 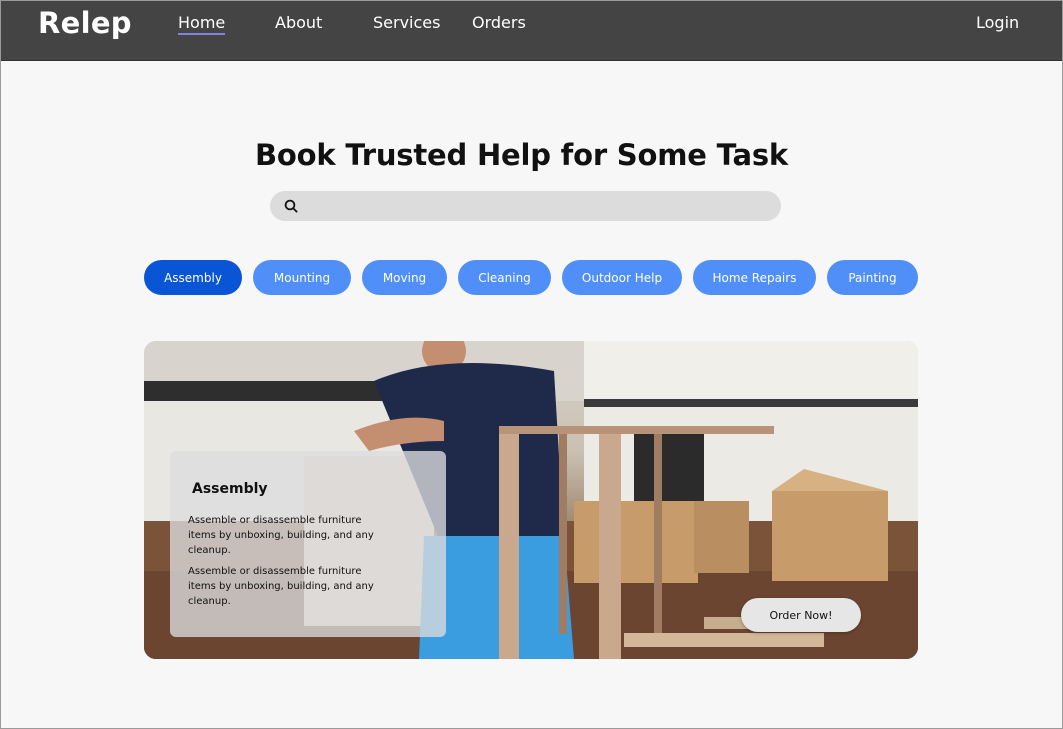 What do you see at coordinates (997, 22) in the screenshot?
I see `login-link: Login` at bounding box center [997, 22].